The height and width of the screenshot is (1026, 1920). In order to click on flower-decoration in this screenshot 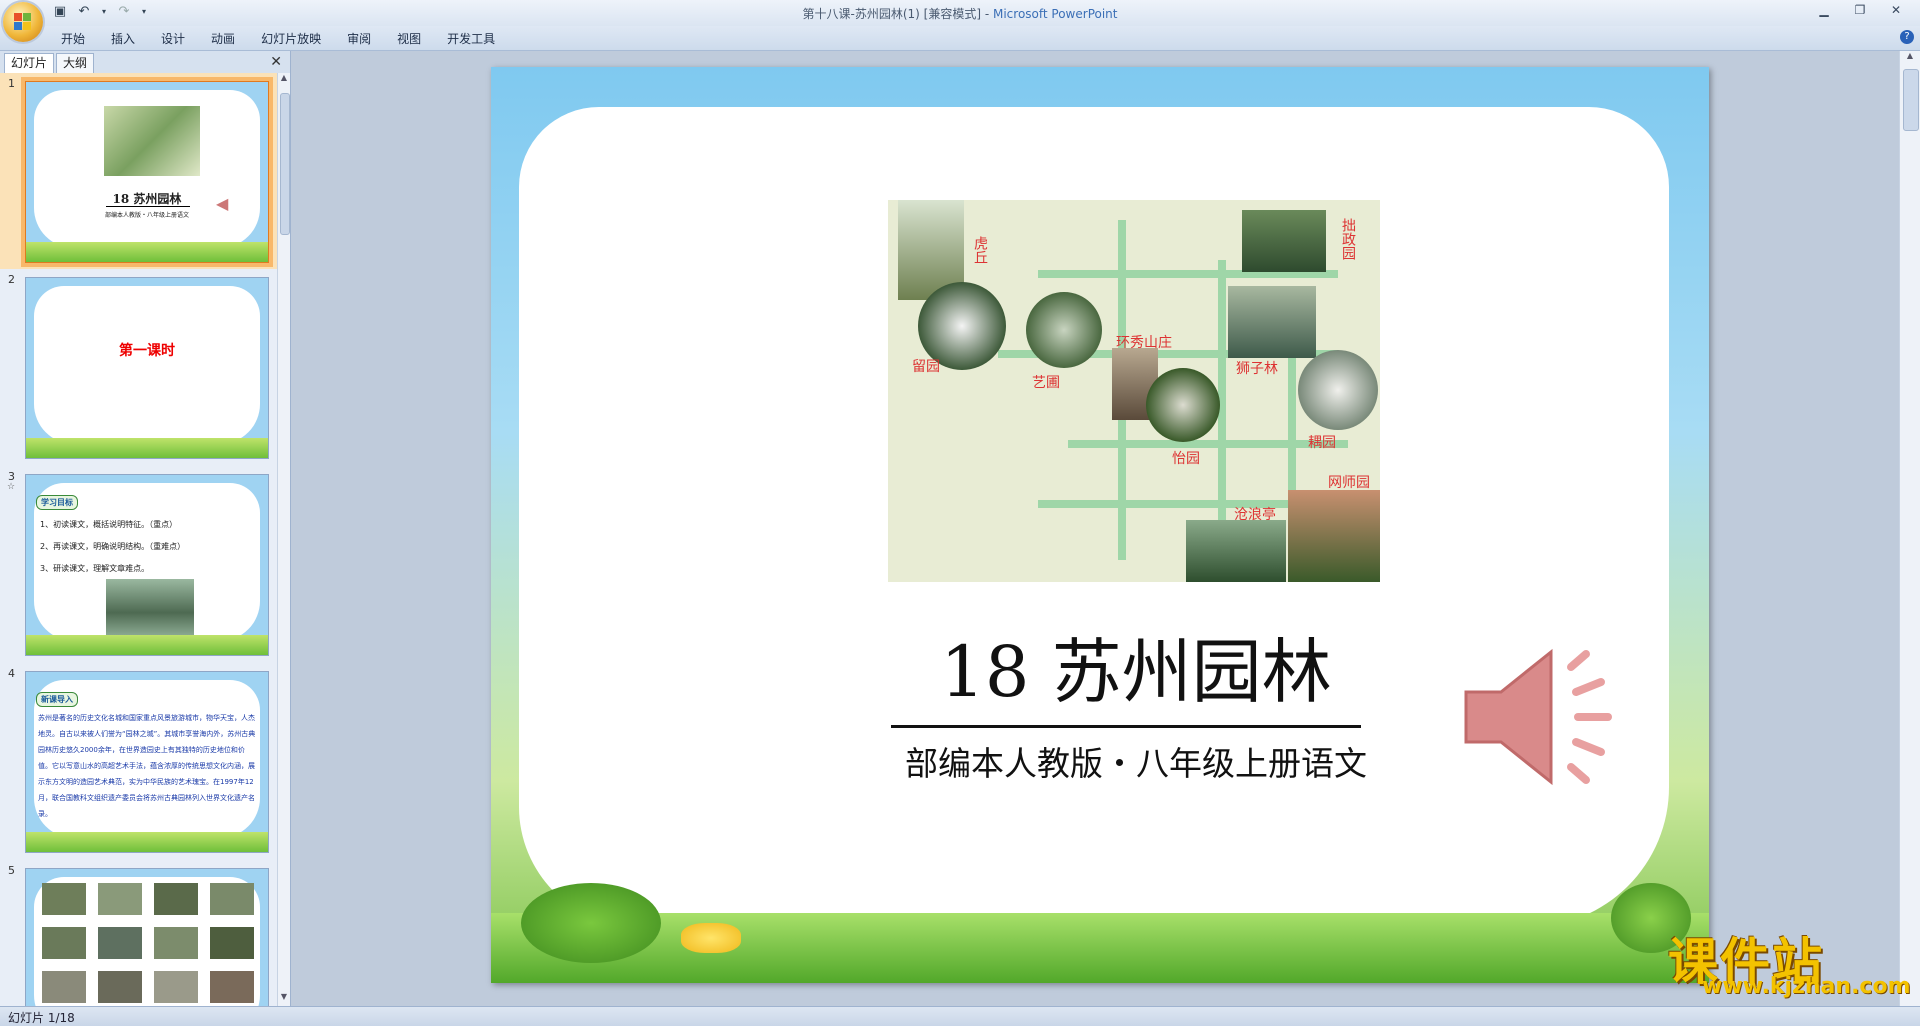, I will do `click(711, 938)`.